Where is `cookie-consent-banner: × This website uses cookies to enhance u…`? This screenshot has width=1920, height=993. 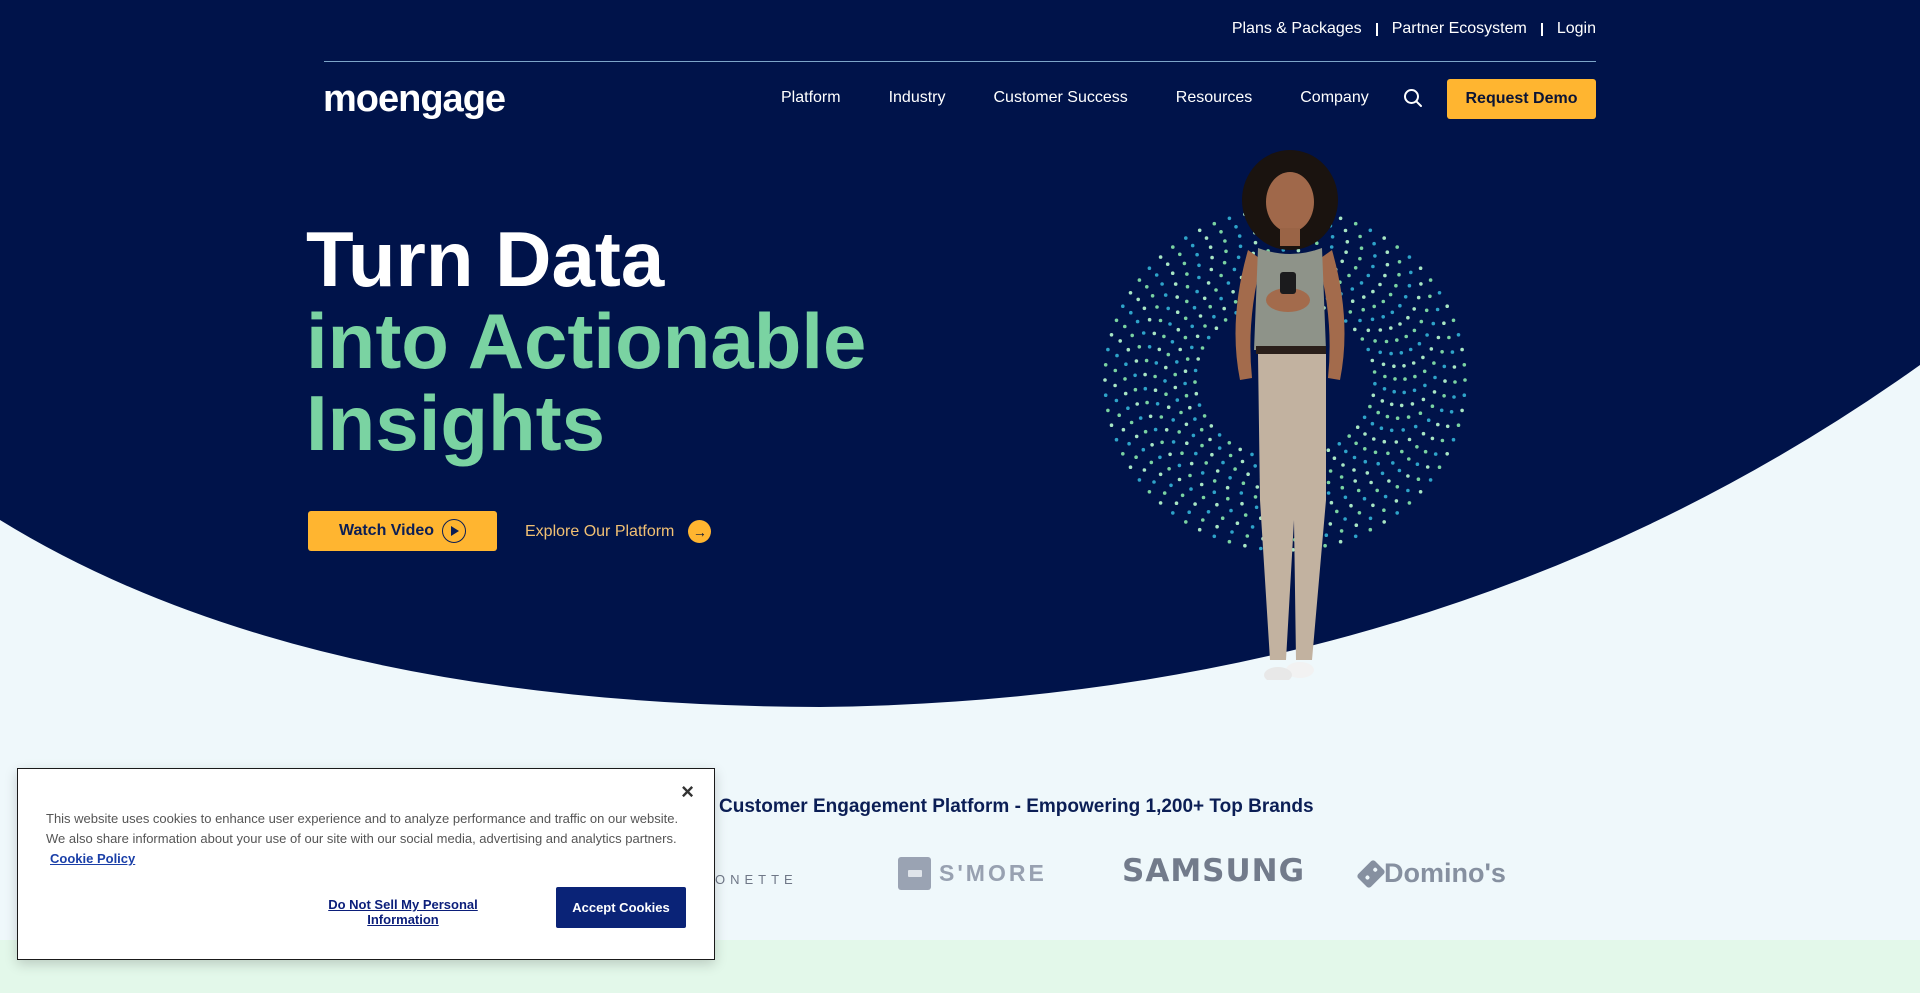 cookie-consent-banner: × This website uses cookies to enhance u… is located at coordinates (366, 864).